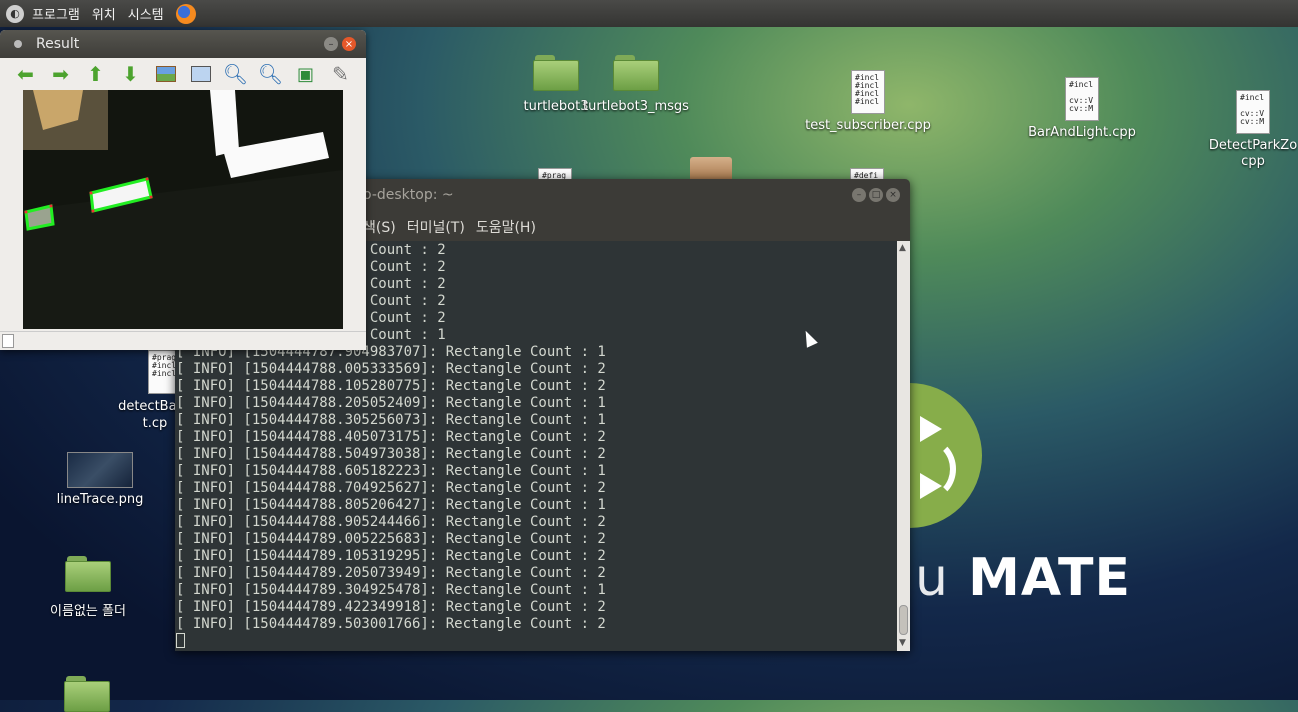 The width and height of the screenshot is (1298, 712). What do you see at coordinates (340, 74) in the screenshot?
I see `brush-icon: ✎` at bounding box center [340, 74].